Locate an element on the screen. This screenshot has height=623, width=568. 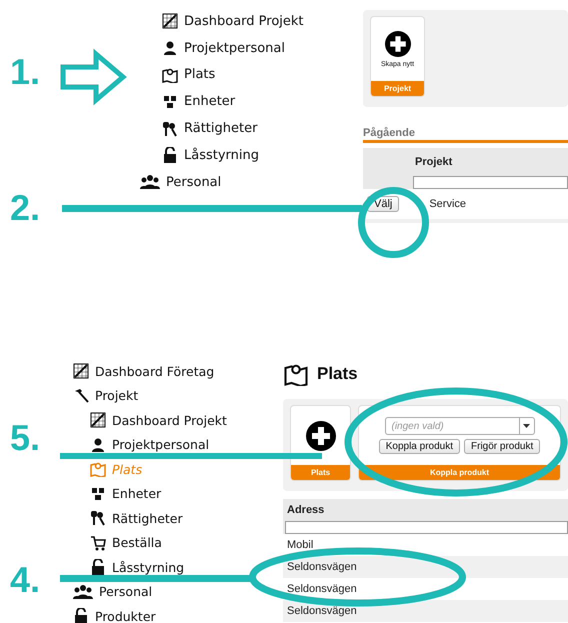
sidebar-item: Projekt is located at coordinates (116, 396).